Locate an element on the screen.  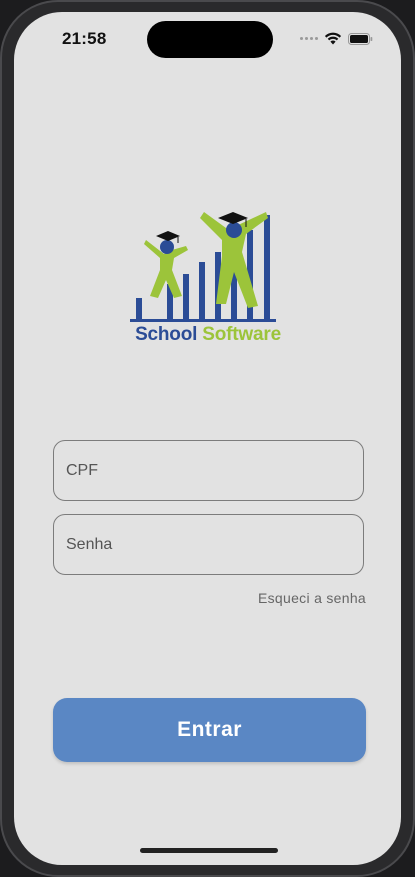
logo-baseline is located at coordinates (203, 320).